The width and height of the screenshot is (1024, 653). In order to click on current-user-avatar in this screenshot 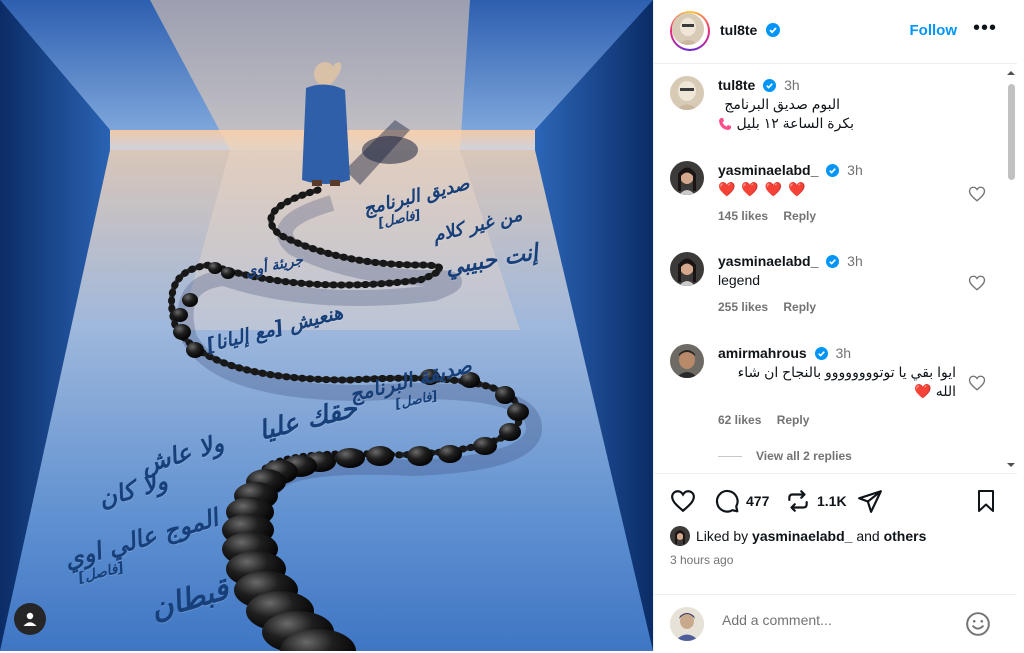, I will do `click(687, 624)`.